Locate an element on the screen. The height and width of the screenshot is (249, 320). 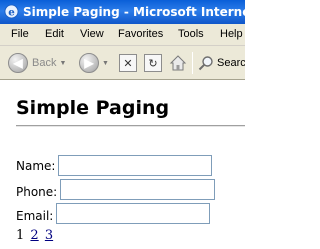
menu-favorites: Favorites is located at coordinates (140, 34).